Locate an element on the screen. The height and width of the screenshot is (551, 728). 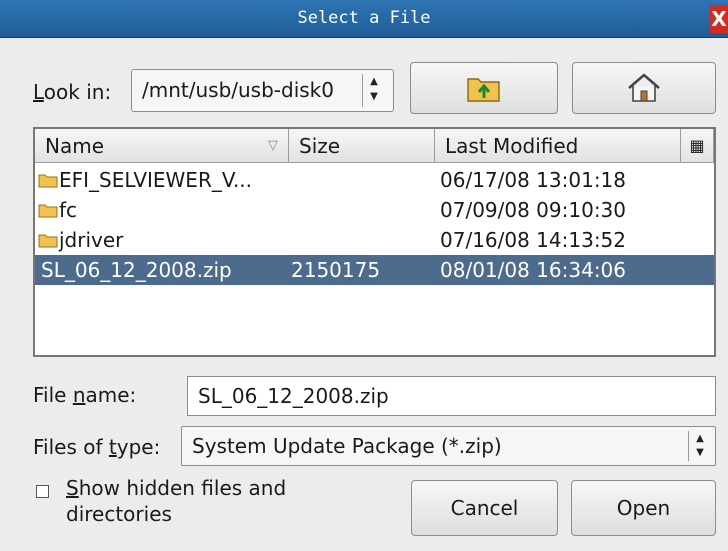
look-in-value: /mnt/usb/usb-disk0 is located at coordinates (238, 90).